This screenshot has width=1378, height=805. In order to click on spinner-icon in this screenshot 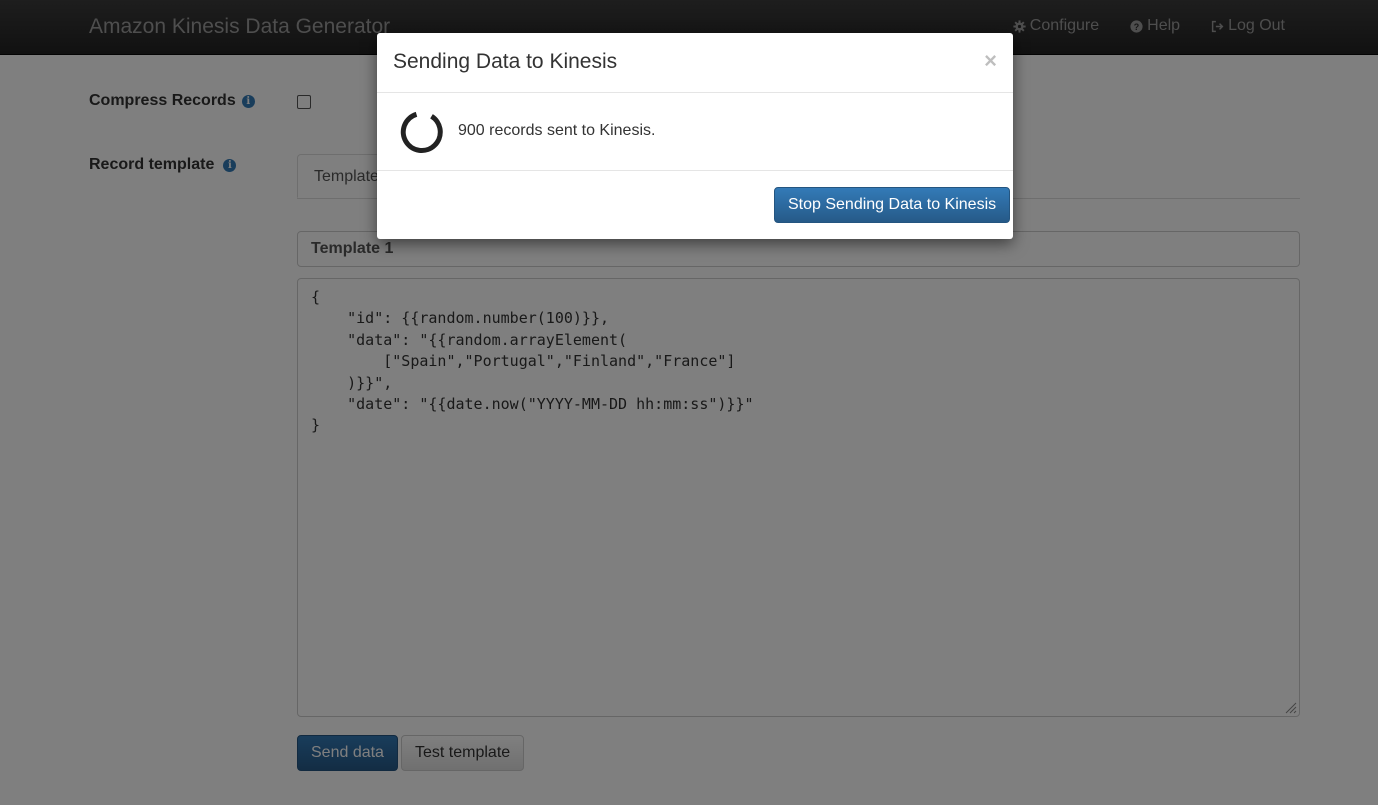, I will do `click(421, 132)`.